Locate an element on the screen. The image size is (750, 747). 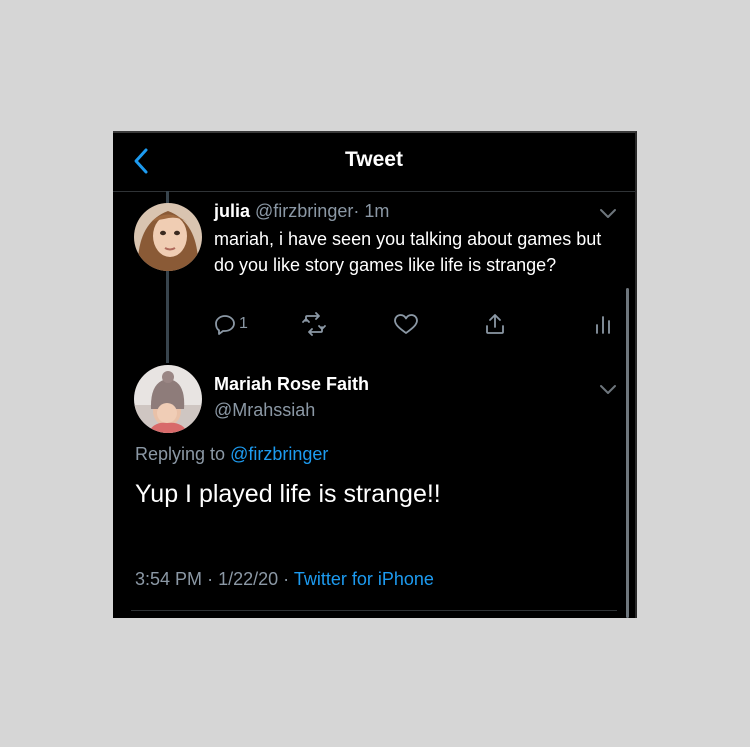
like-button is located at coordinates (406, 324).